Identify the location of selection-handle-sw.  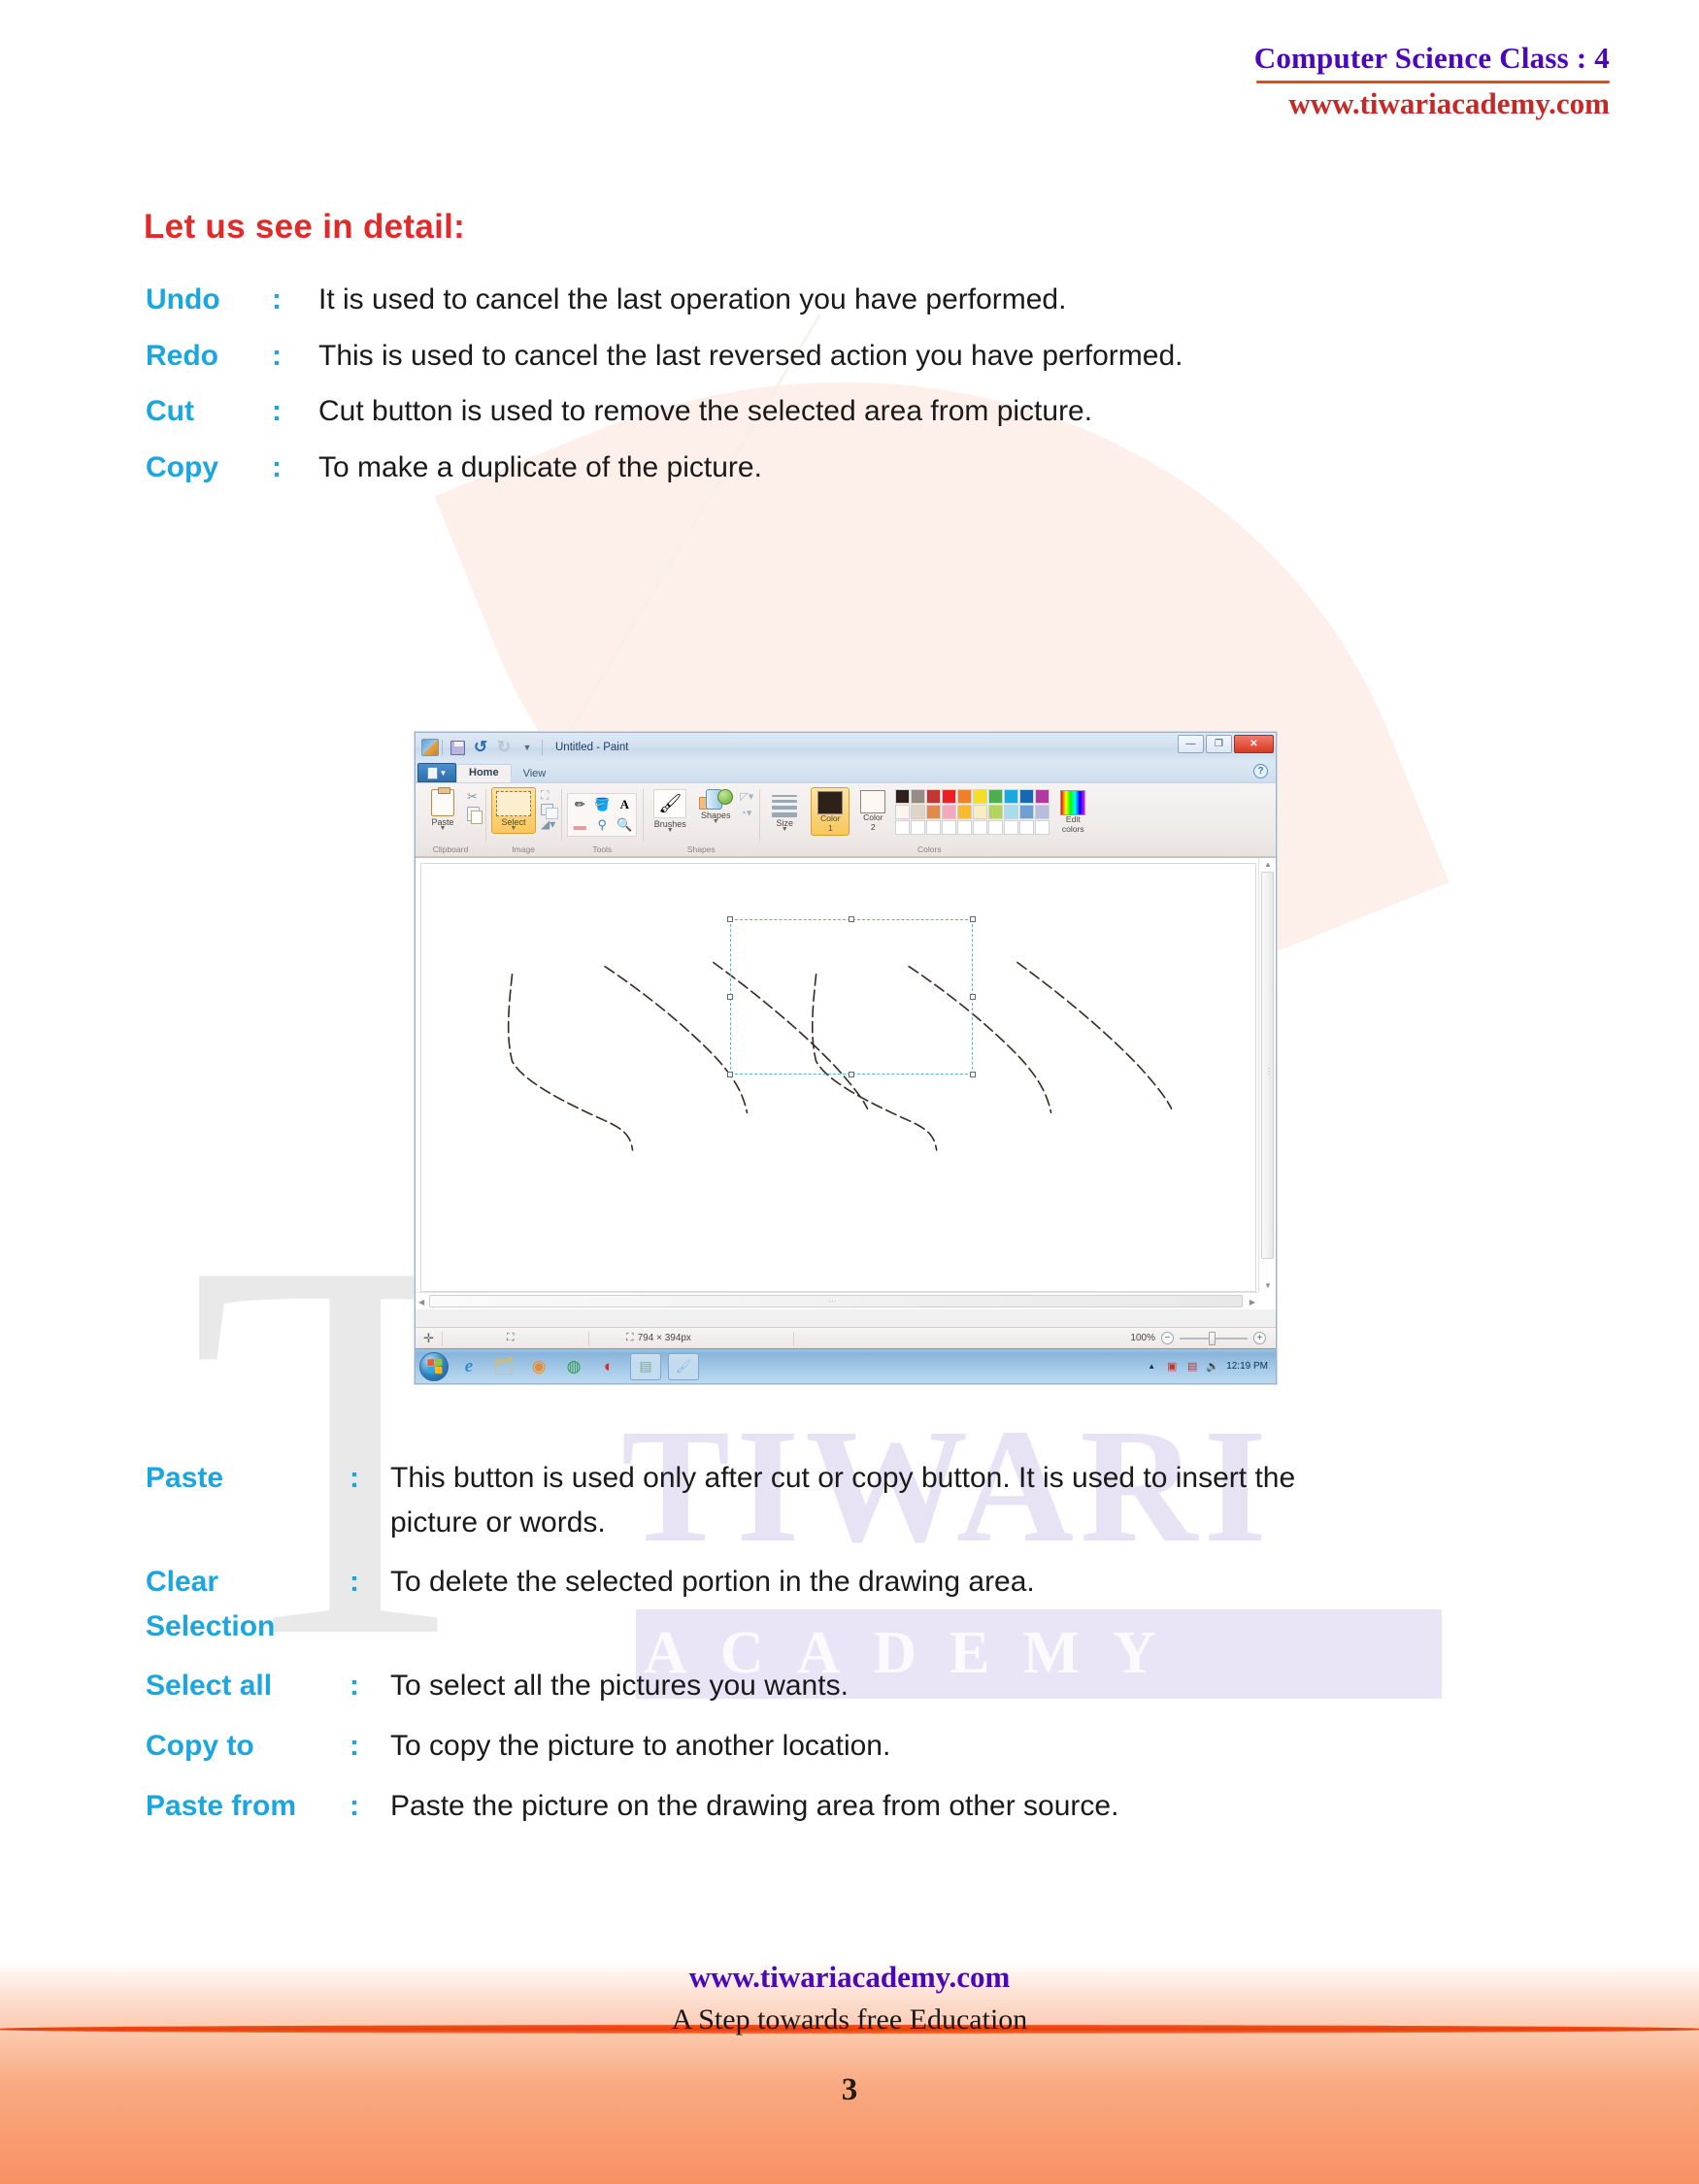
(730, 1074).